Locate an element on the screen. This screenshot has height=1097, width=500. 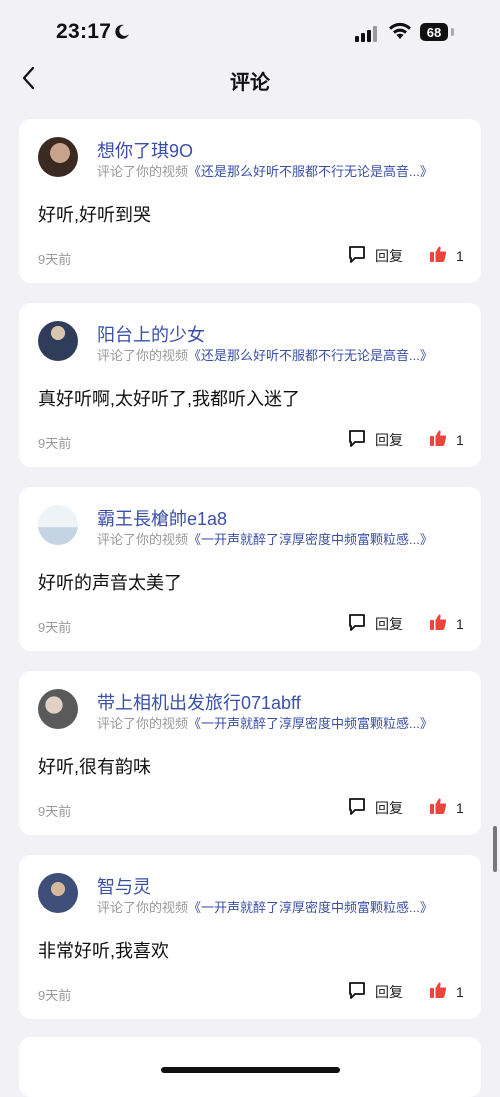
username: 想你了琪9O is located at coordinates (145, 150).